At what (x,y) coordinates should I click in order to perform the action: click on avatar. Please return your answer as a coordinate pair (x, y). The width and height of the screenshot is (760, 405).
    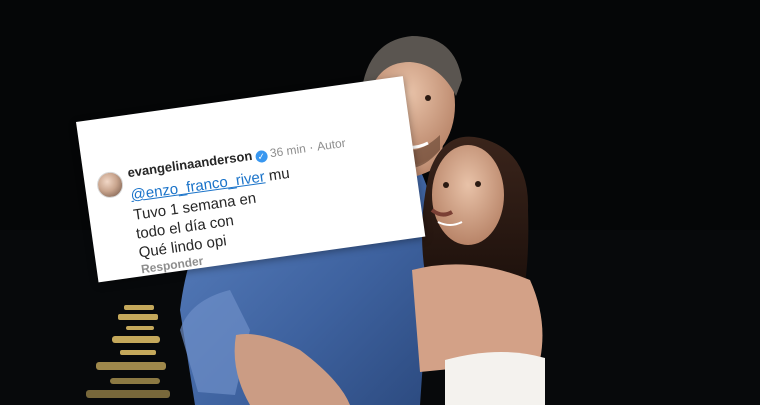
    Looking at the image, I should click on (110, 185).